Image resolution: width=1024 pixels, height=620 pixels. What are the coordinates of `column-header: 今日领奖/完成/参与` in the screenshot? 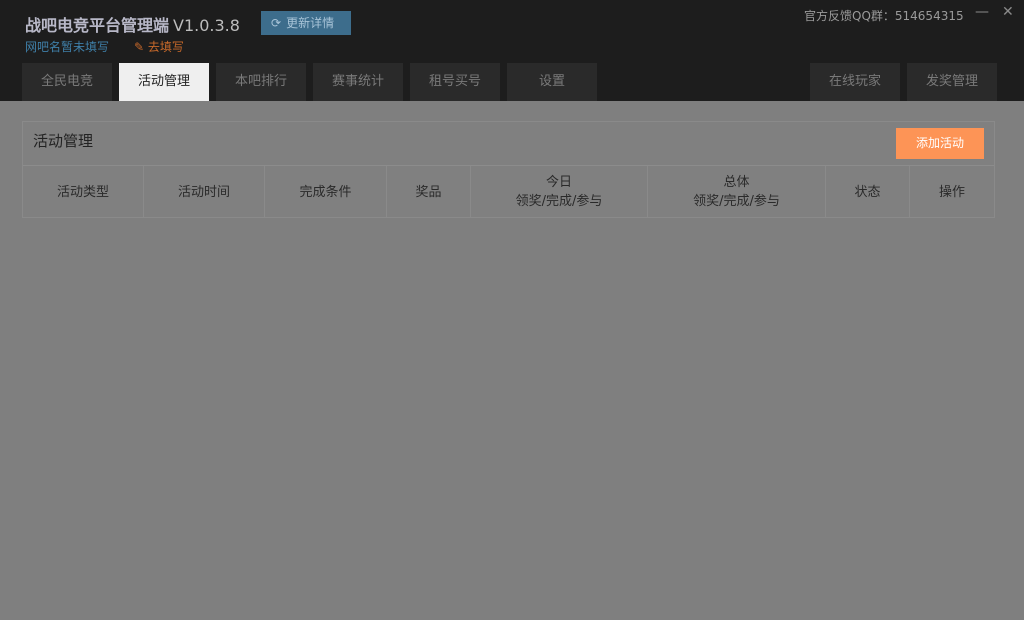 It's located at (559, 192).